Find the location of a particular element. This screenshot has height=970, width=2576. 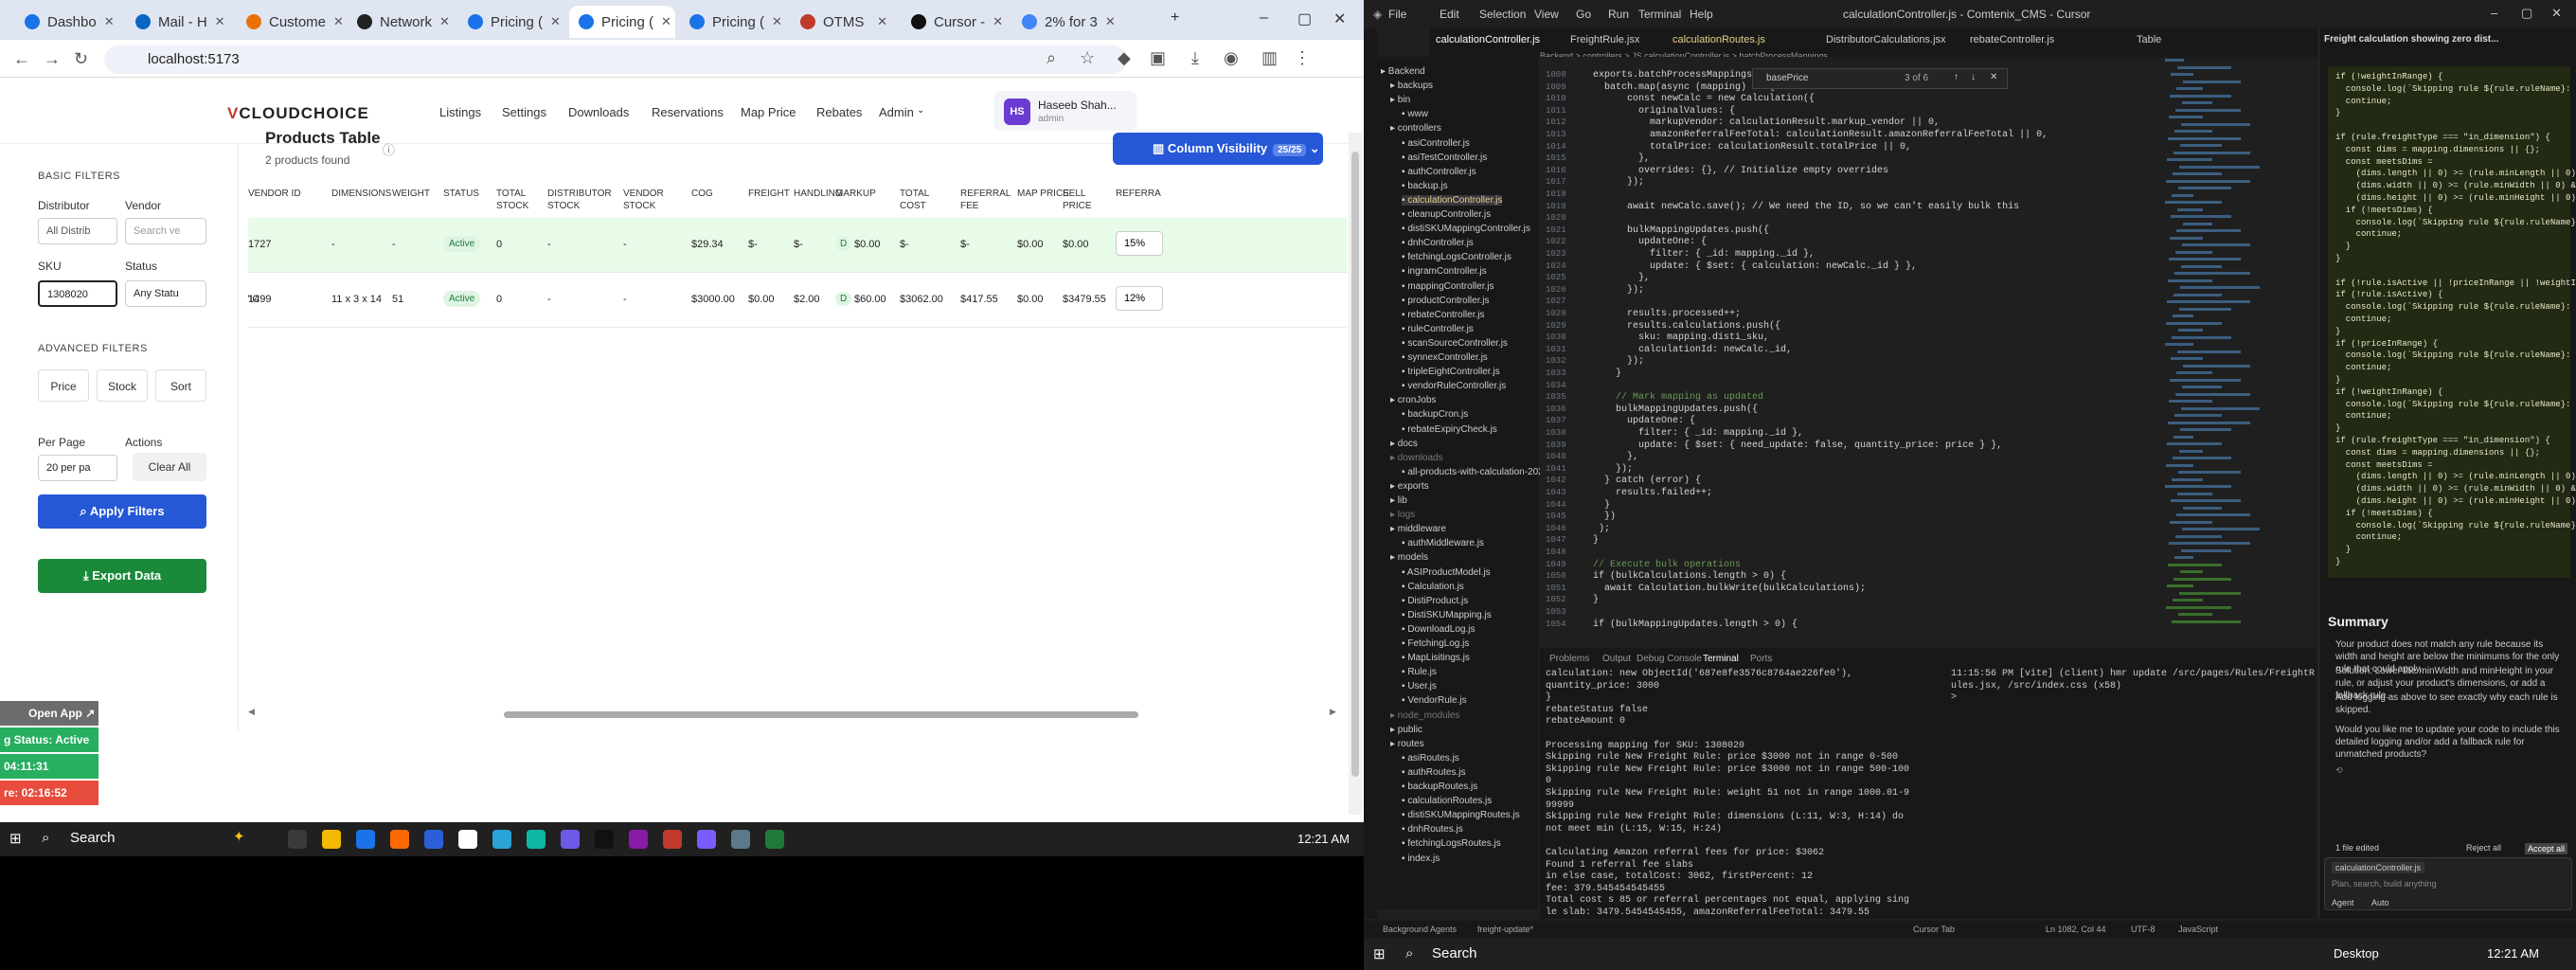

file-item: ▪ asiController.js is located at coordinates (1436, 143).